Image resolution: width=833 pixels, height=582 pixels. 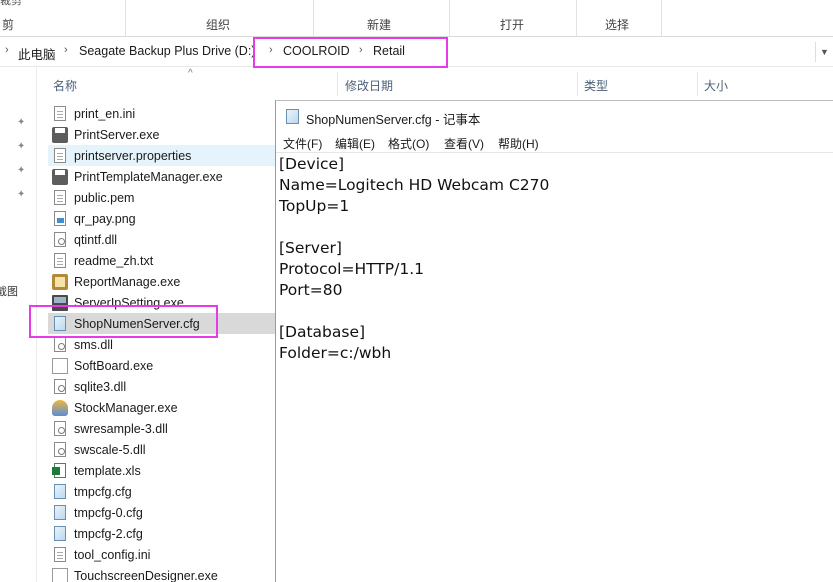 I want to click on ribbon-group-organize: 组织, so click(x=218, y=24).